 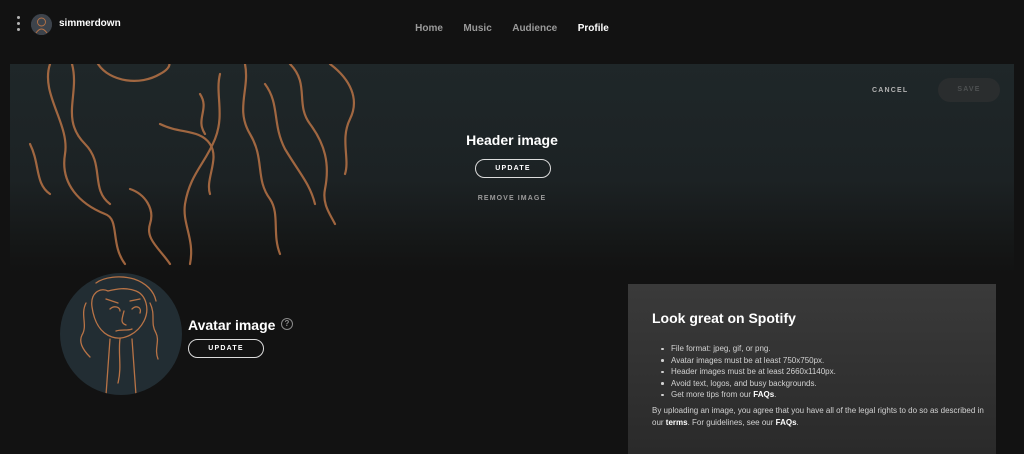 I want to click on tip-item-faq: Get more tips from our FAQs., so click(x=748, y=395).